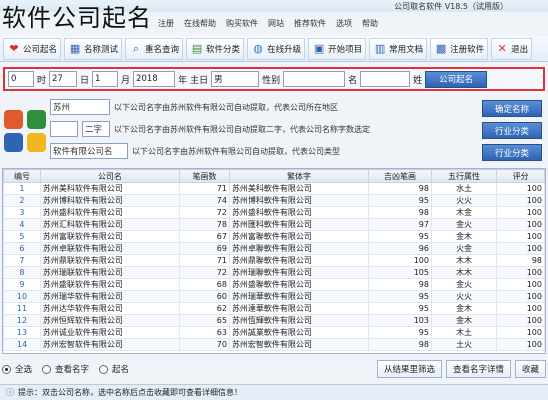 This screenshot has width=548, height=400. Describe the element at coordinates (32, 48) in the screenshot. I see `toolbar-button-company-naming: ❤ 公司起名` at that location.